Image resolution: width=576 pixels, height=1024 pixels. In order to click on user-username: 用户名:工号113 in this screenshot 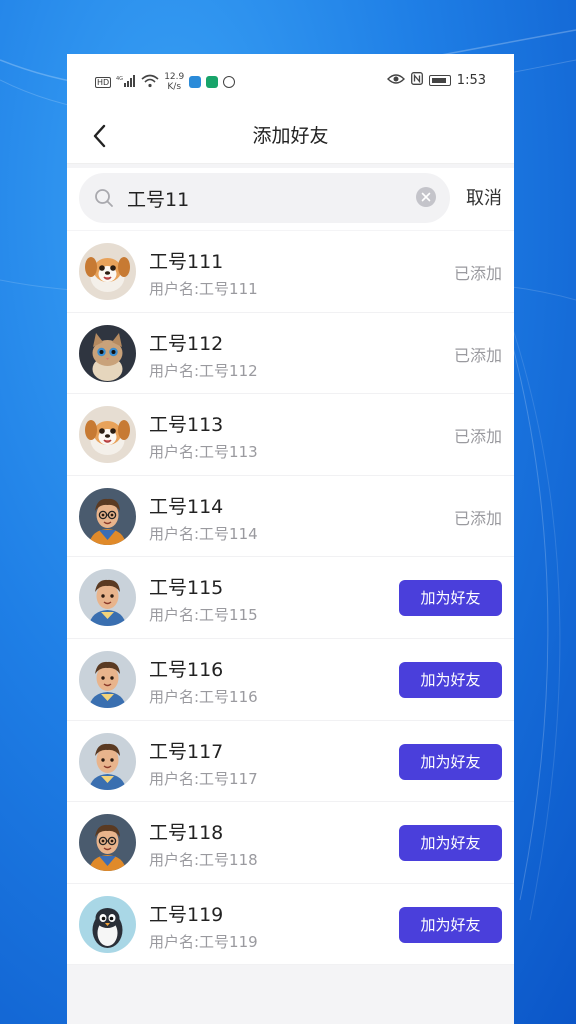, I will do `click(203, 452)`.